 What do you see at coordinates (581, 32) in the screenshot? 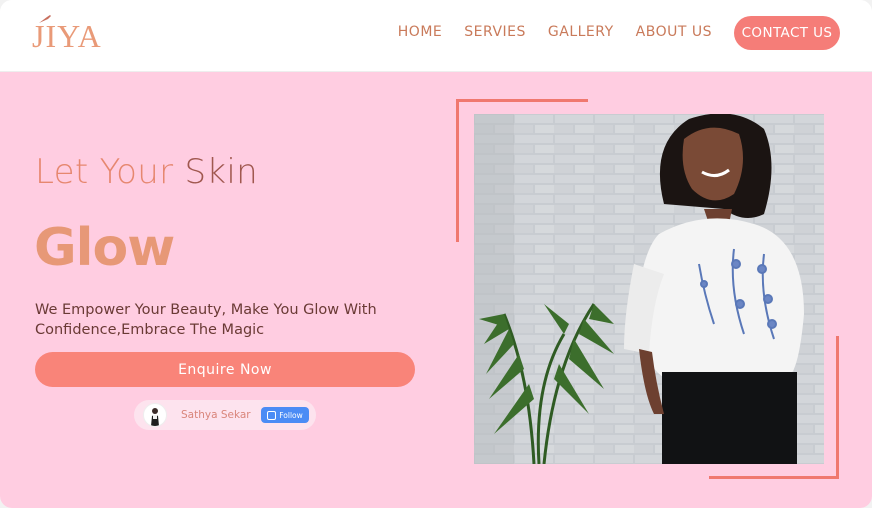
I see `nav-gallery: GALLERY` at bounding box center [581, 32].